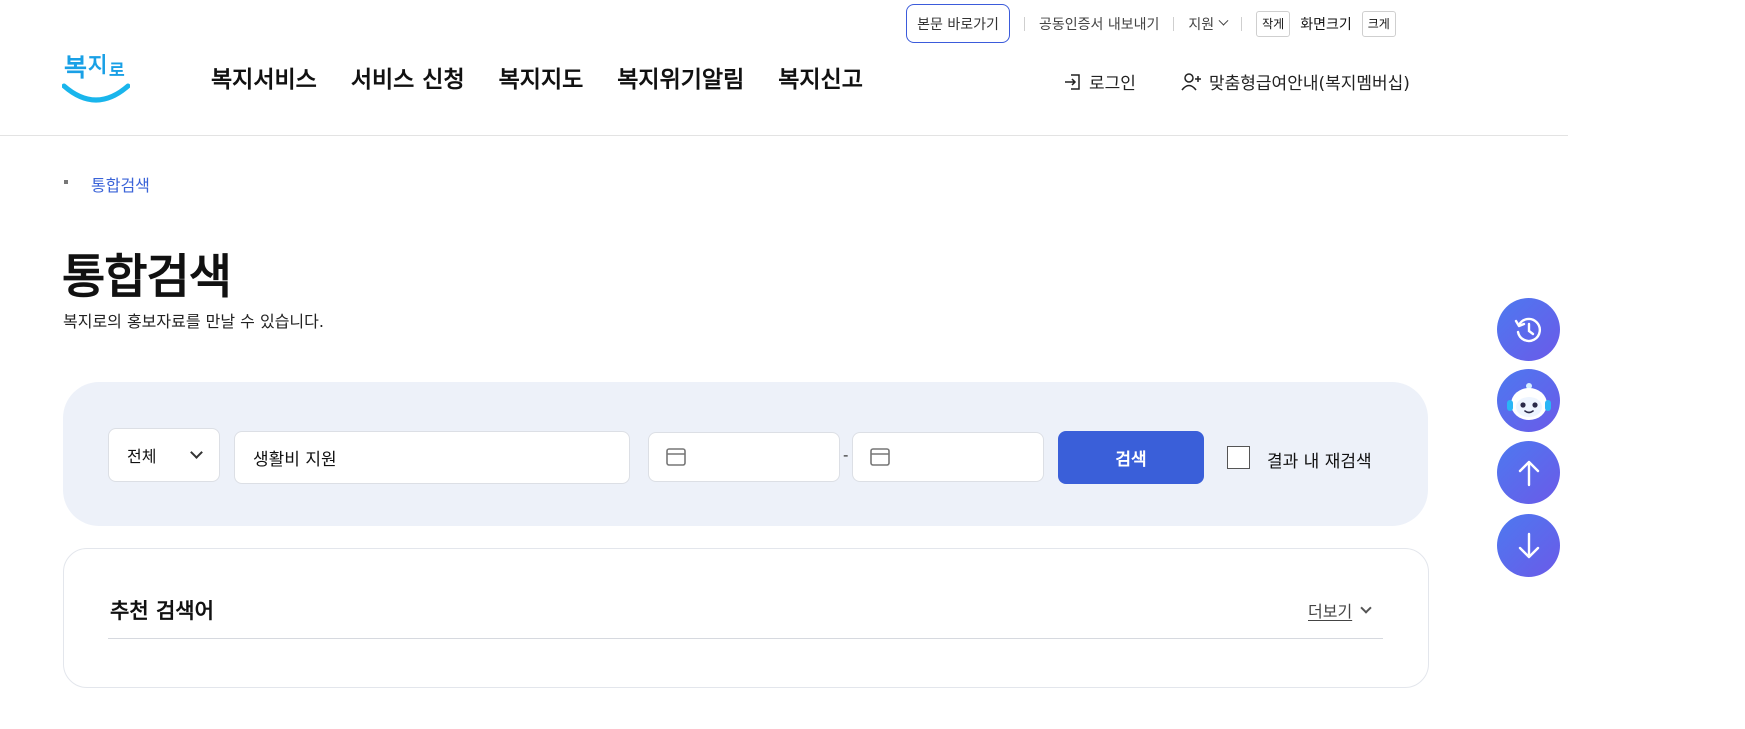 The height and width of the screenshot is (729, 1745). What do you see at coordinates (1112, 84) in the screenshot?
I see `login-label: 로그인` at bounding box center [1112, 84].